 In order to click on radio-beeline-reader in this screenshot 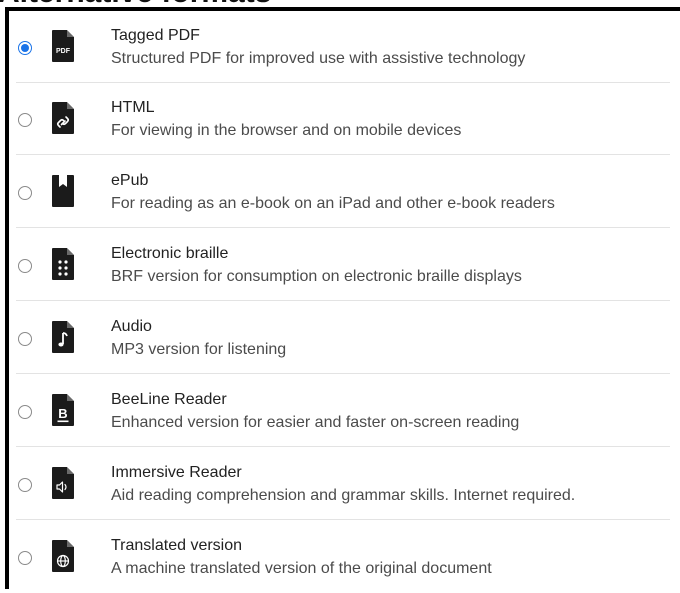, I will do `click(25, 412)`.